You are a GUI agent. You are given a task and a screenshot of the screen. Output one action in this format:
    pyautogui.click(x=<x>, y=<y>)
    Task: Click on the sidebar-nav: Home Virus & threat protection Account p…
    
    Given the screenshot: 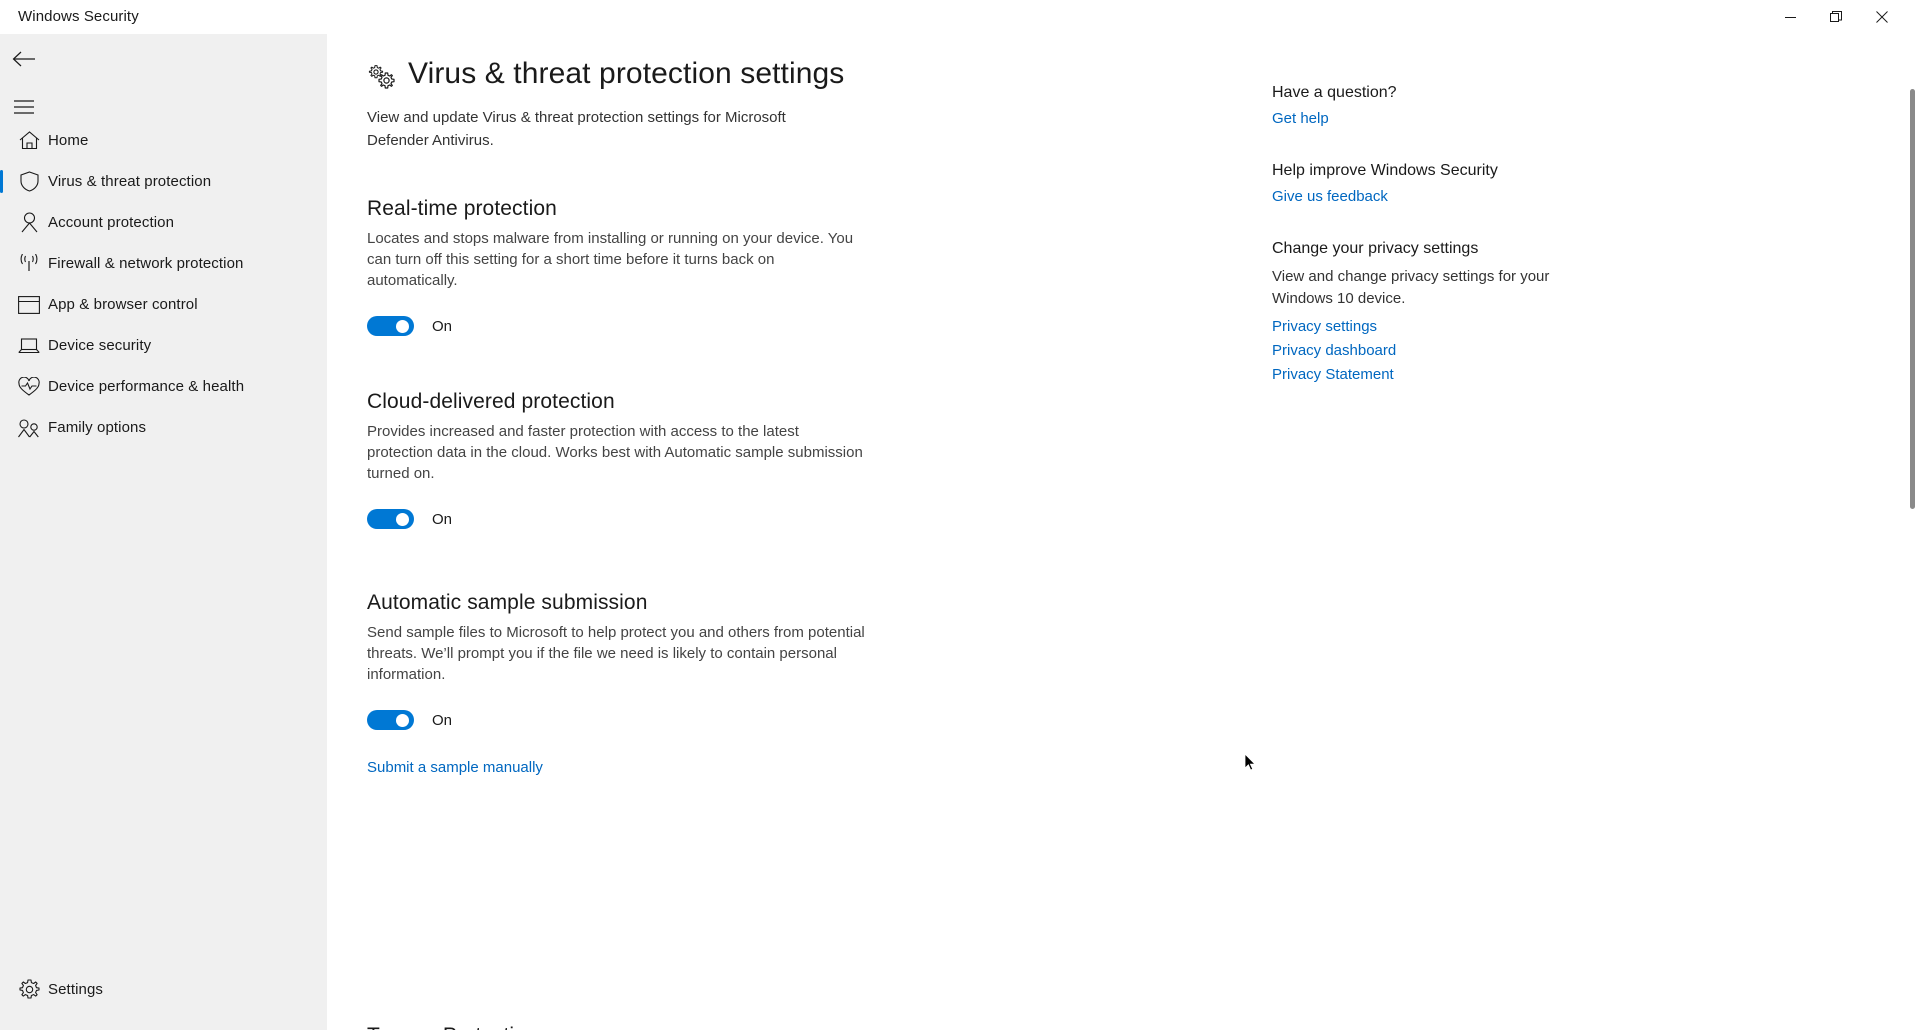 What is the action you would take?
    pyautogui.click(x=163, y=284)
    